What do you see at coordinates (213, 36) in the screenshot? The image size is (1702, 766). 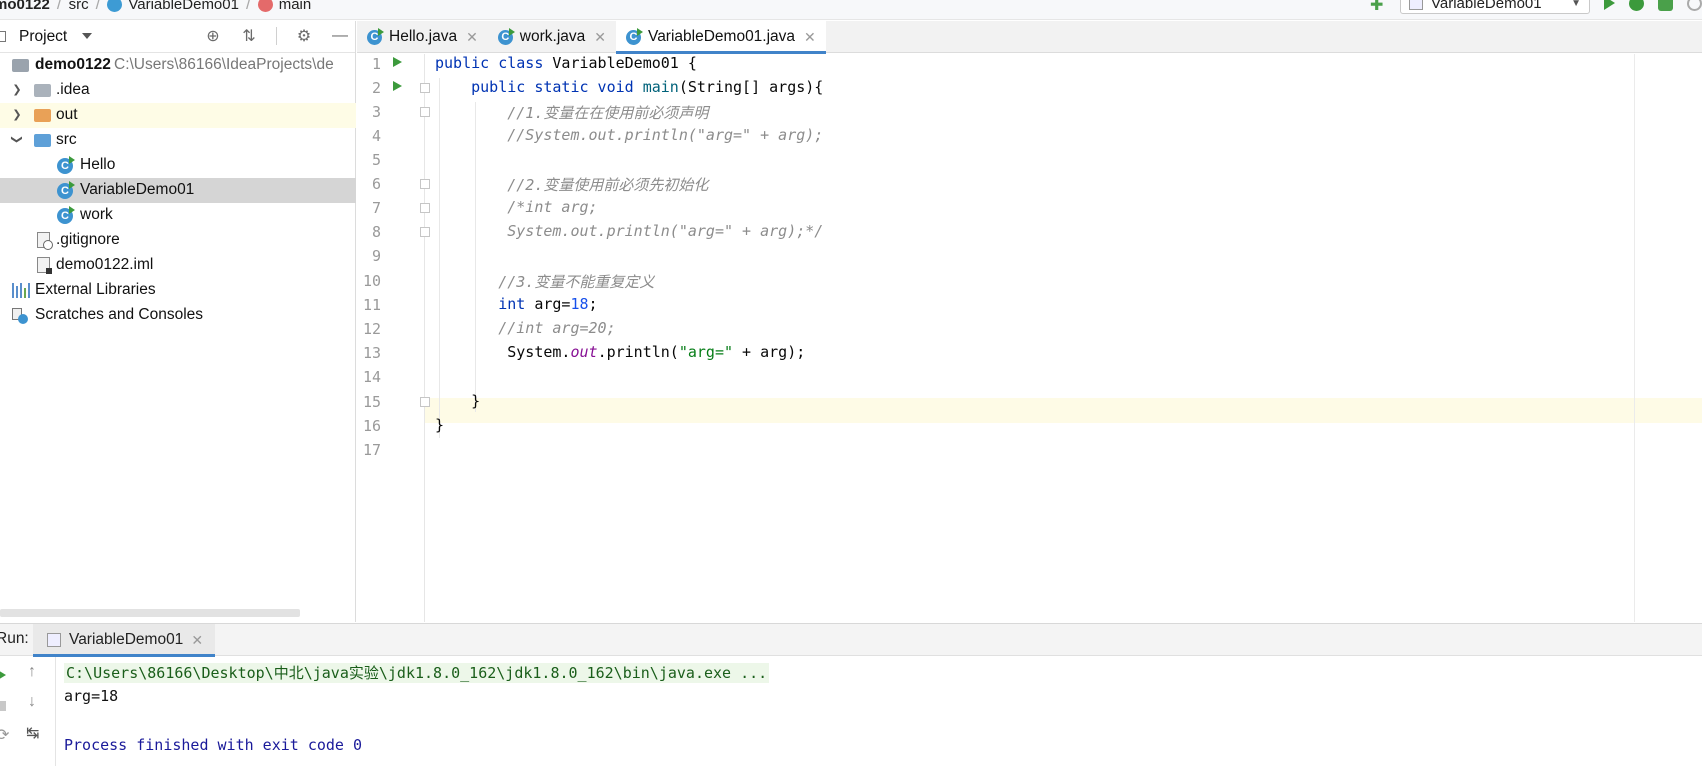 I see `locate-target-icon: ⊕` at bounding box center [213, 36].